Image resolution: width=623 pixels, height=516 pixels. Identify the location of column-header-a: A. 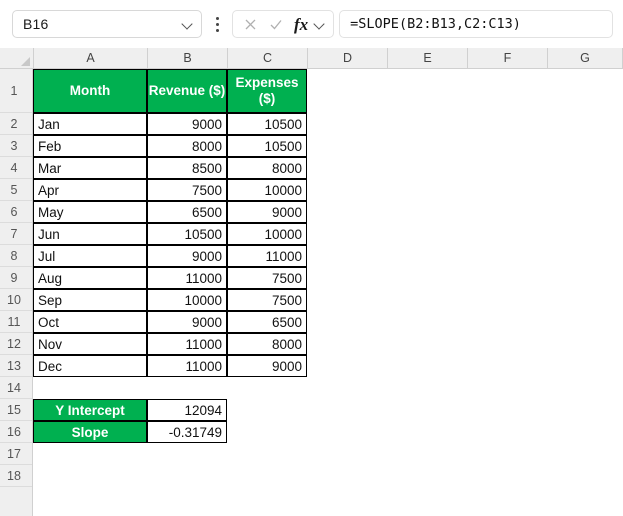
(91, 58).